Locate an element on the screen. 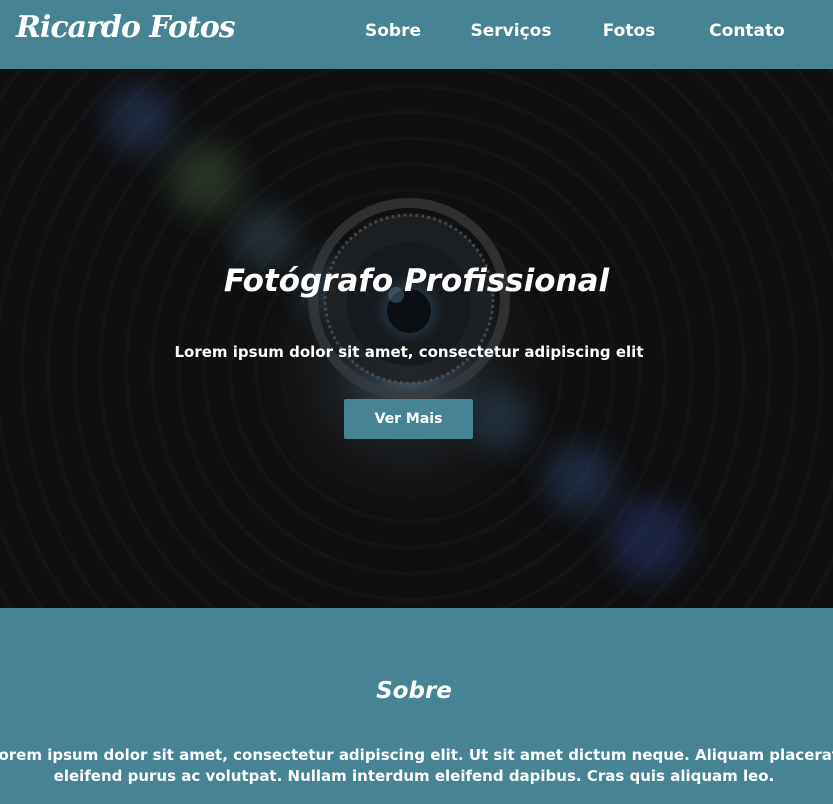  hero-title: Fotógrafo Profissional is located at coordinates (416, 281).